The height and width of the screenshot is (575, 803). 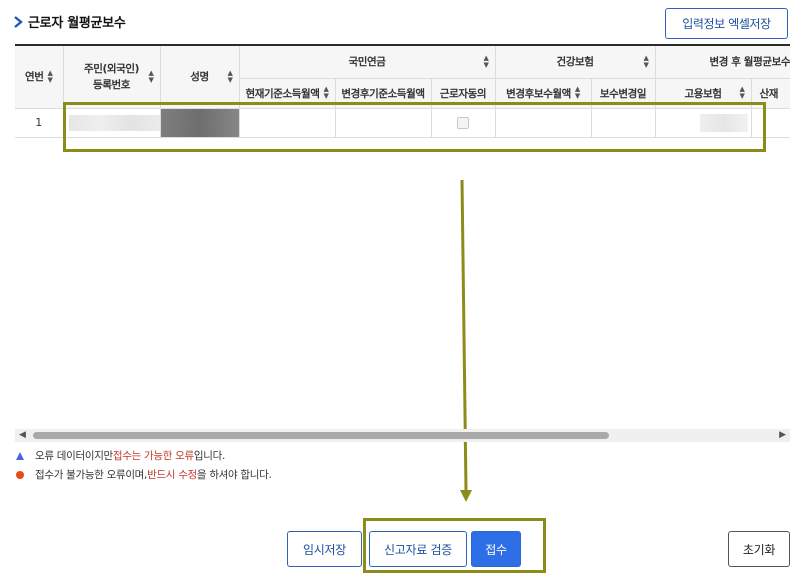 What do you see at coordinates (74, 456) in the screenshot?
I see `legend-warning-text-a: 오류 데이터이지만` at bounding box center [74, 456].